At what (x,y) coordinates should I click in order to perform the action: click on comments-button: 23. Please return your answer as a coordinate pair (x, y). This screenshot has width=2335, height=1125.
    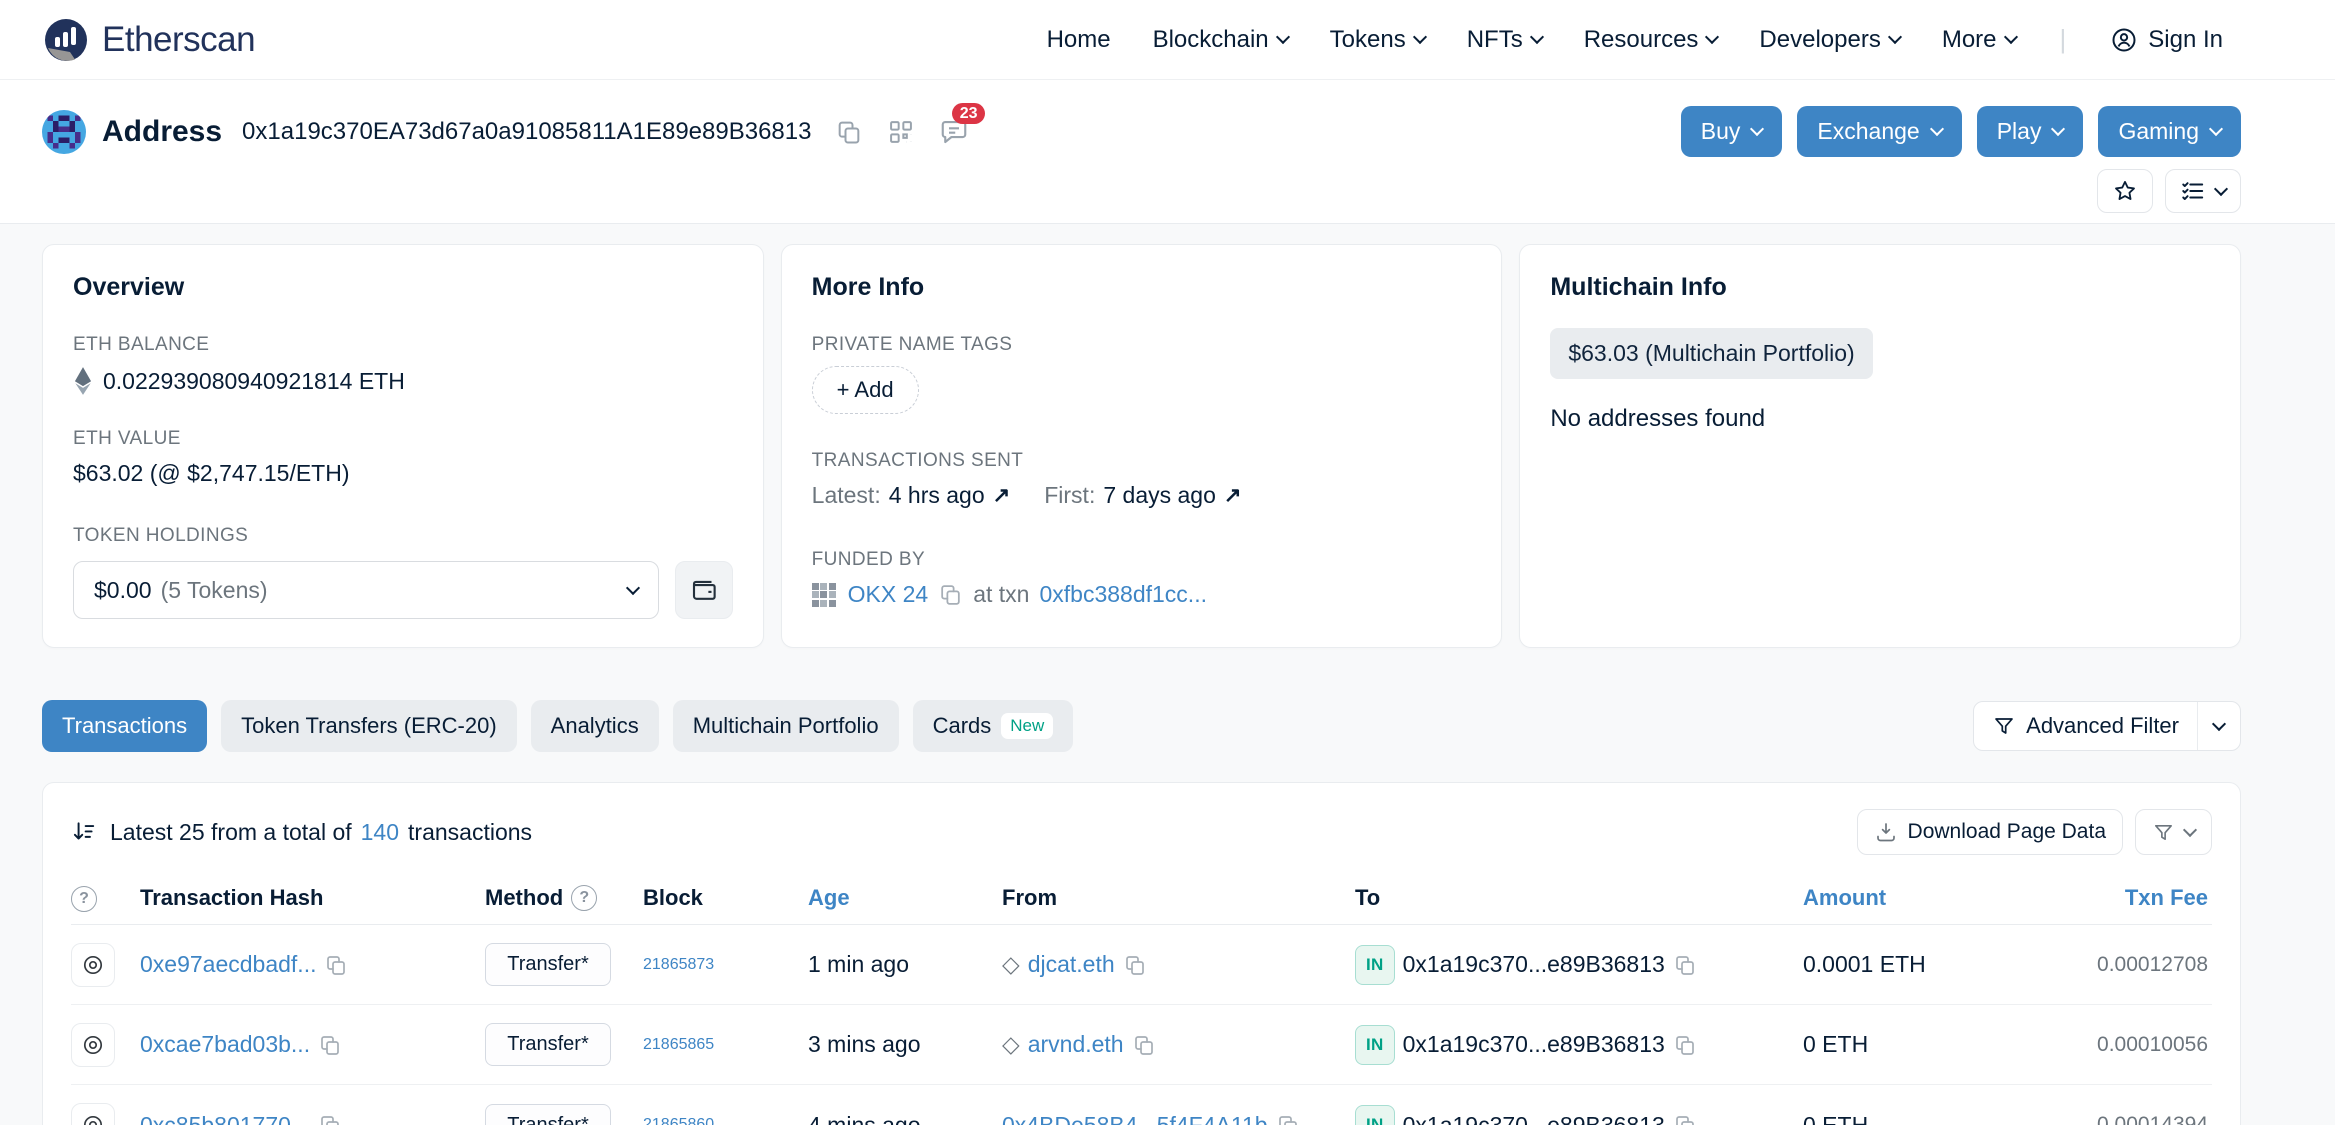
    Looking at the image, I should click on (962, 124).